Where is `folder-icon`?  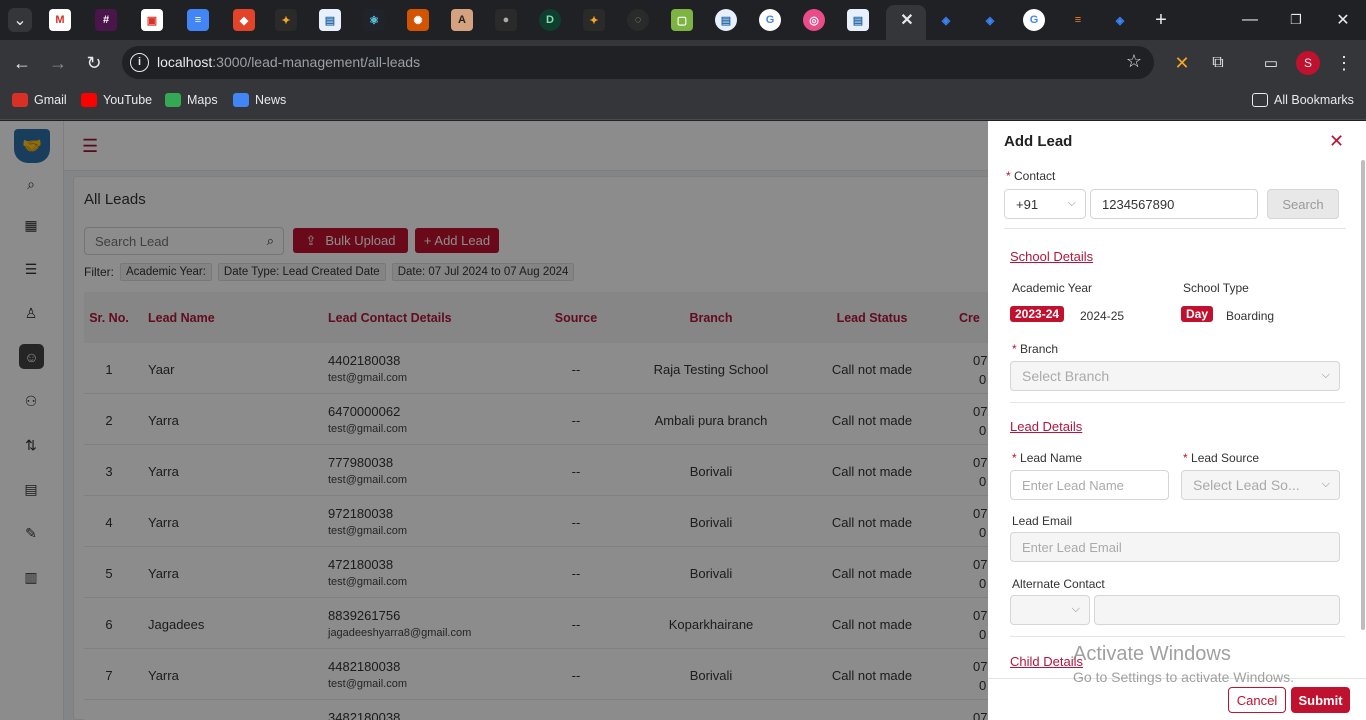 folder-icon is located at coordinates (1260, 100).